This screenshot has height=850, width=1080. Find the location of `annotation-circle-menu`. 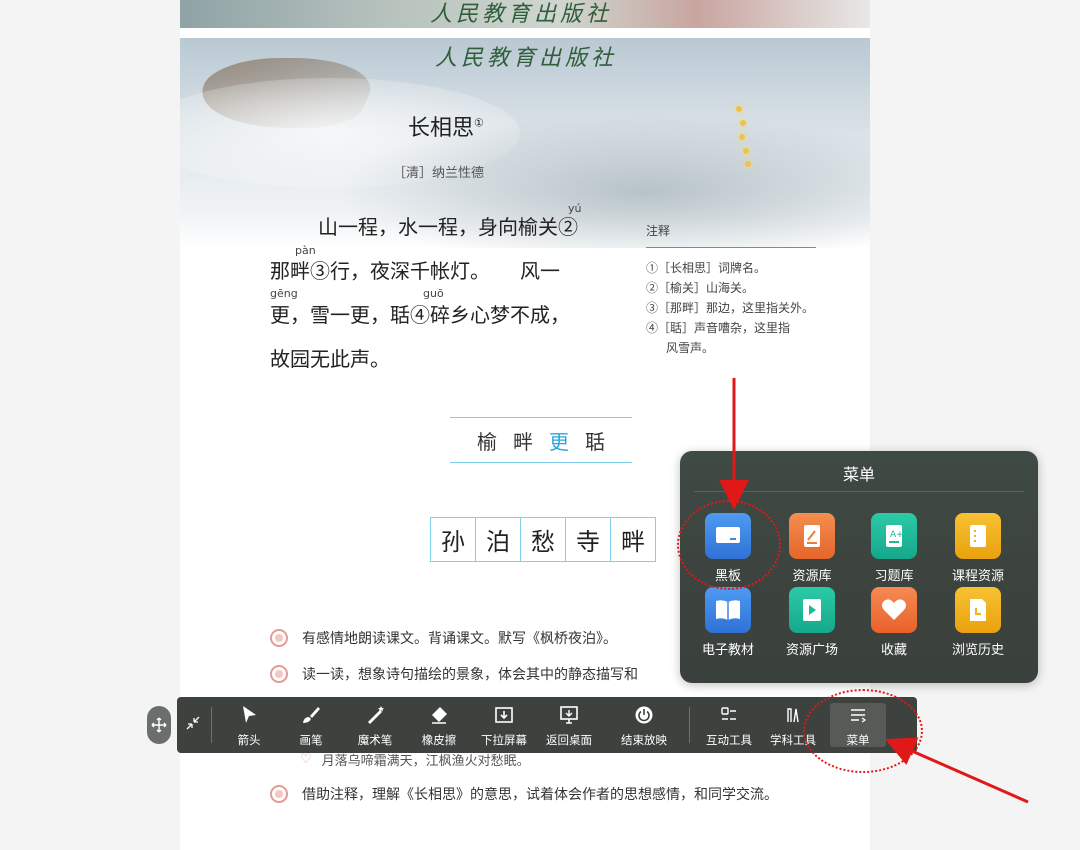

annotation-circle-menu is located at coordinates (863, 731).